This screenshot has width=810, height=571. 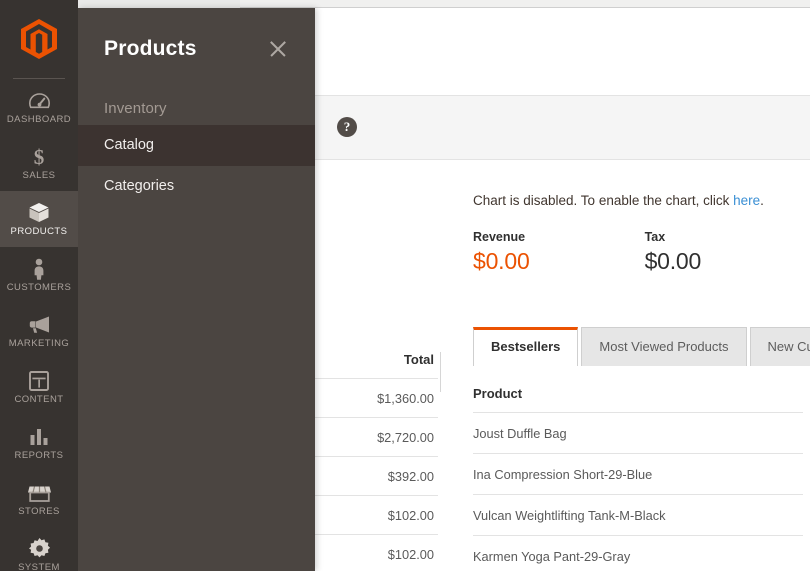 I want to click on sidebar-item-label: SYSTEM, so click(x=39, y=566).